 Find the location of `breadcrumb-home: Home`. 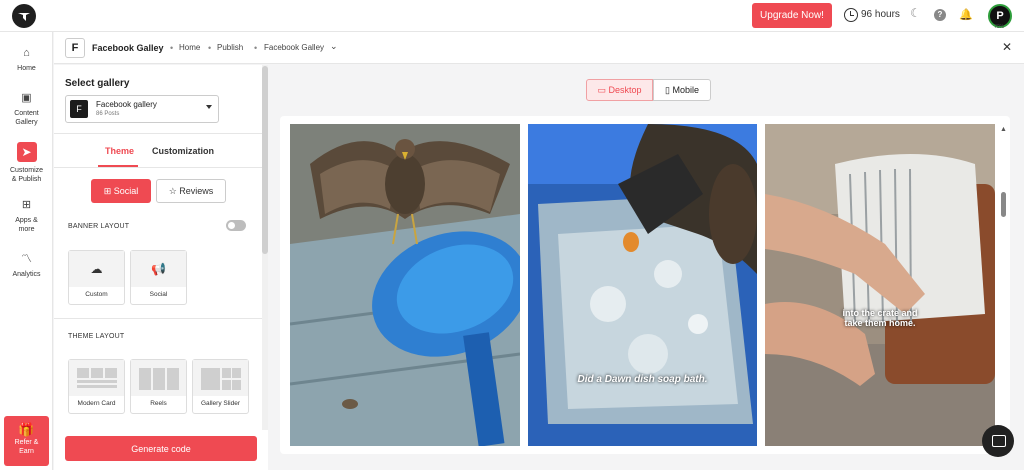

breadcrumb-home: Home is located at coordinates (189, 47).